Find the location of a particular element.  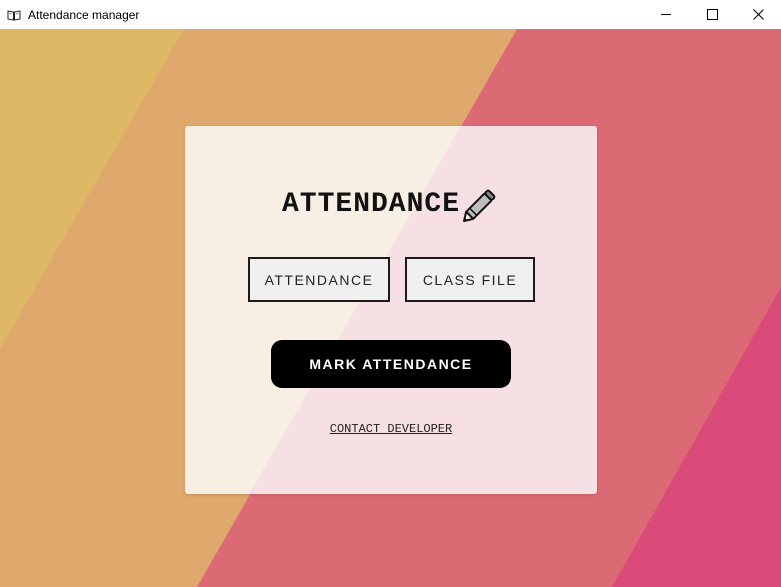

contact-developer-link: CONTACT DEVELOPER is located at coordinates (391, 429).